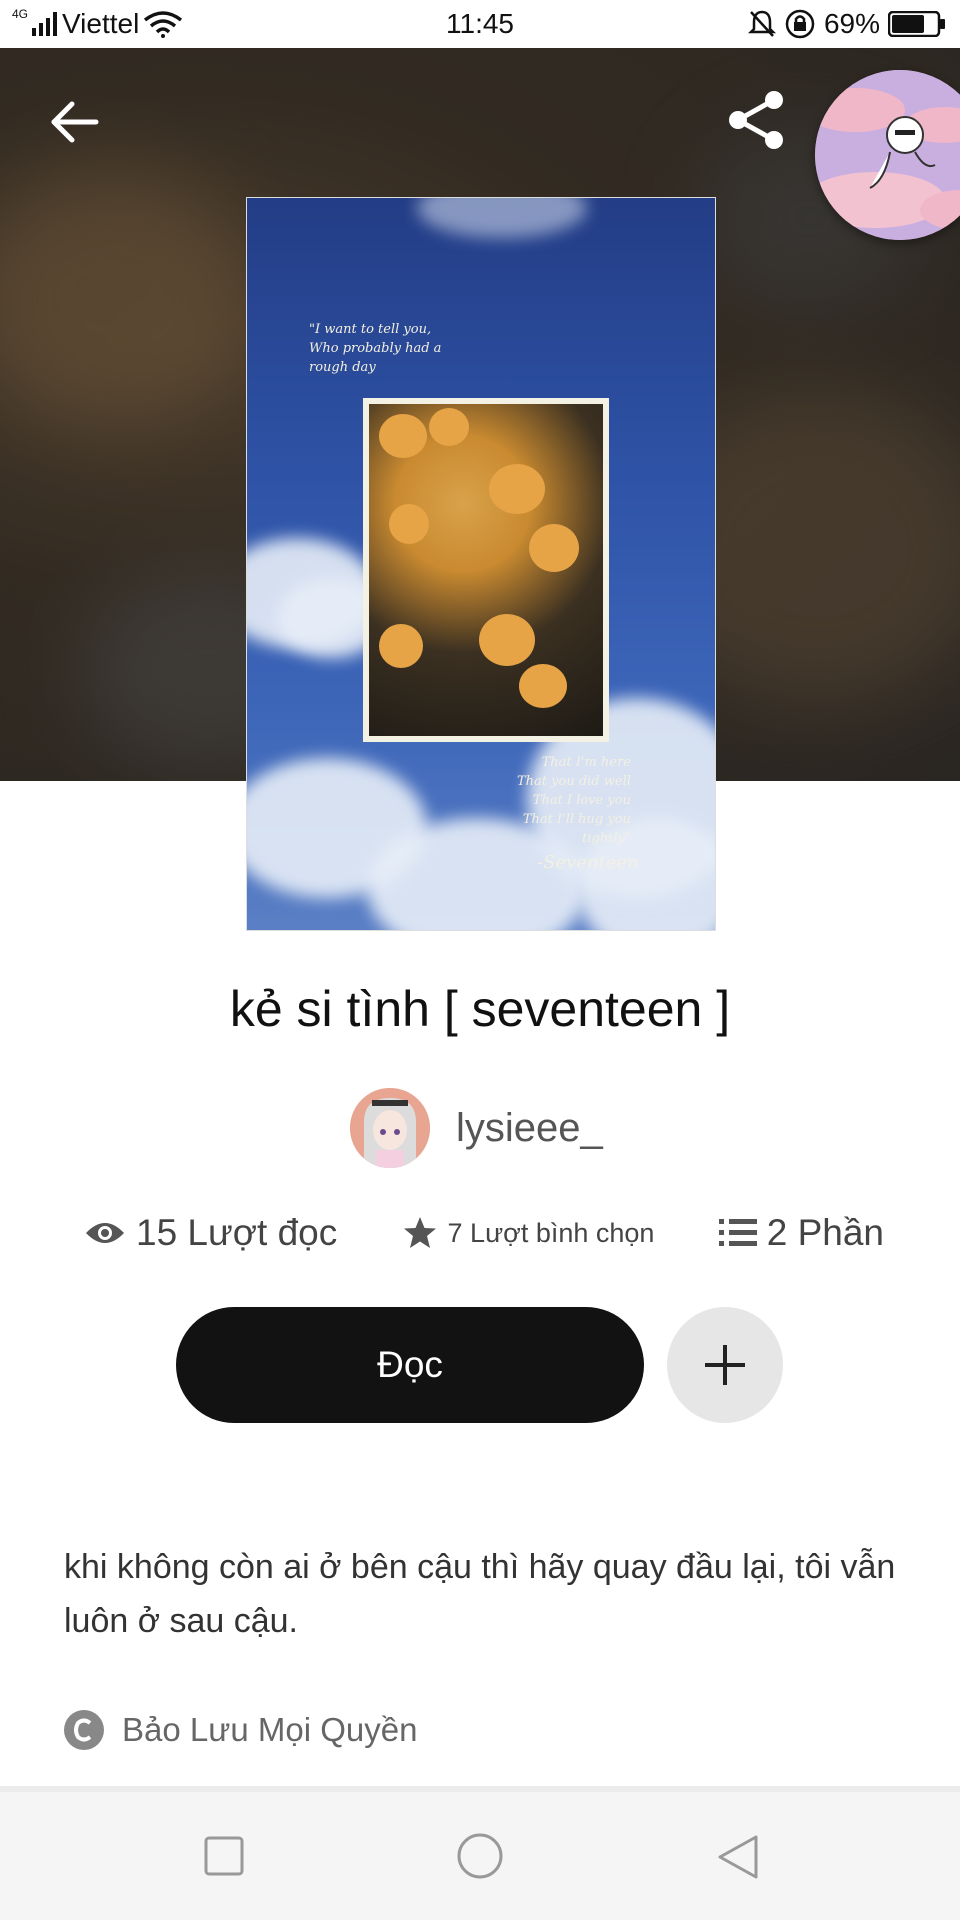  What do you see at coordinates (237, 1232) in the screenshot?
I see `reads-count: 15 Lượt đọc` at bounding box center [237, 1232].